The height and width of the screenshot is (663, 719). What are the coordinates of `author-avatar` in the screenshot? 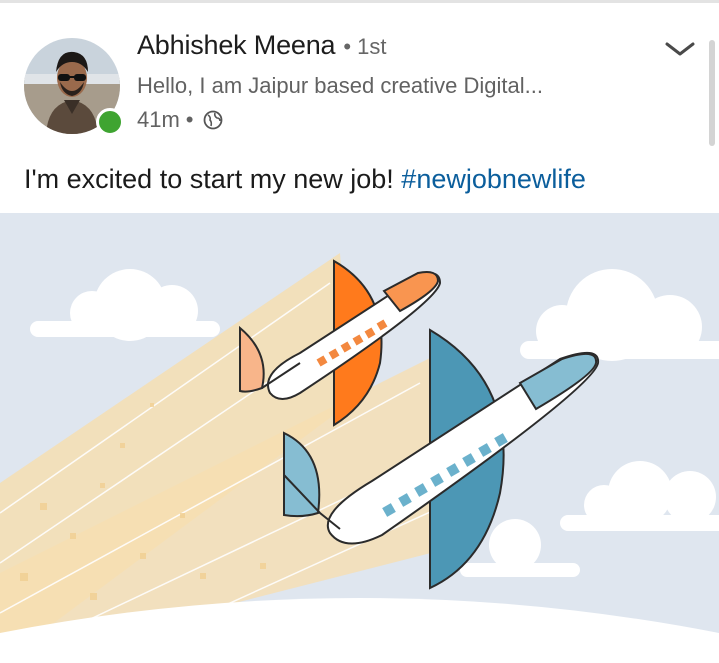 It's located at (74, 87).